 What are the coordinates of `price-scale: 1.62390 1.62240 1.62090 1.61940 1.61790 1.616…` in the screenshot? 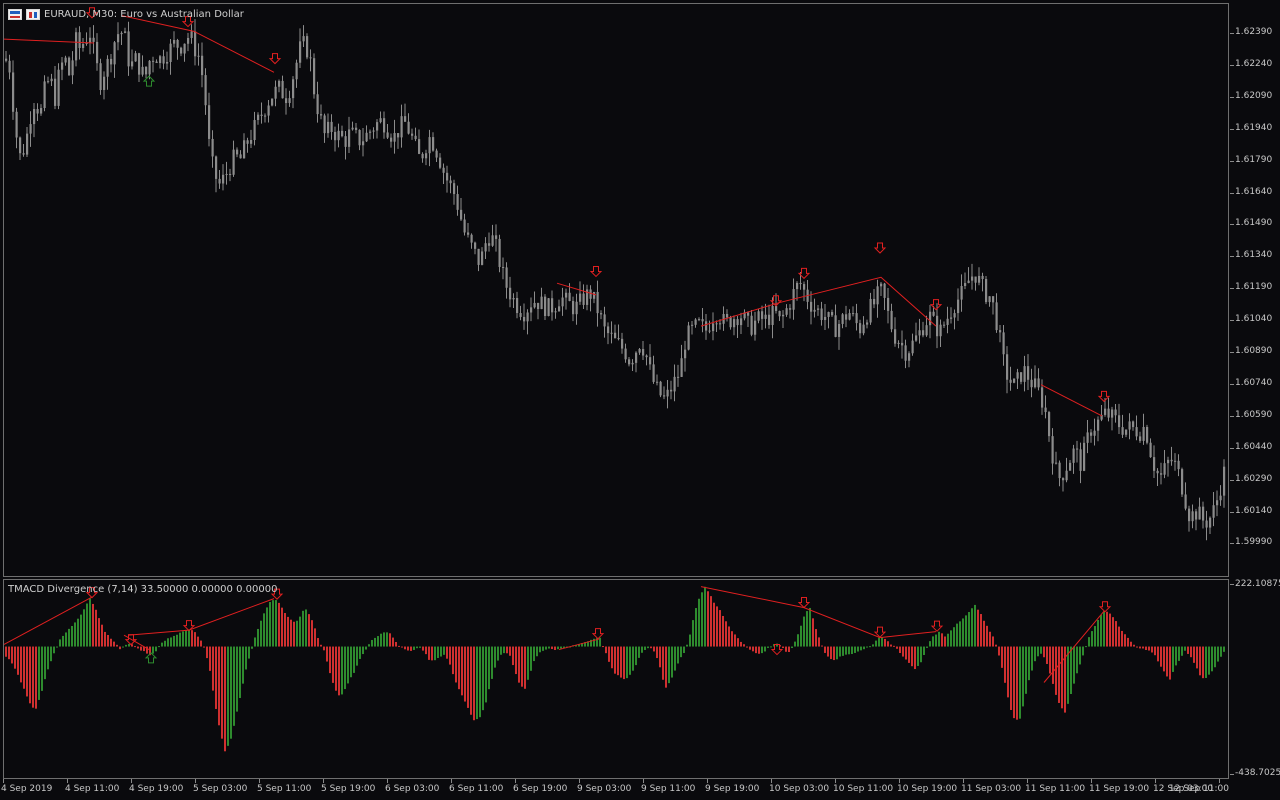 It's located at (1255, 290).